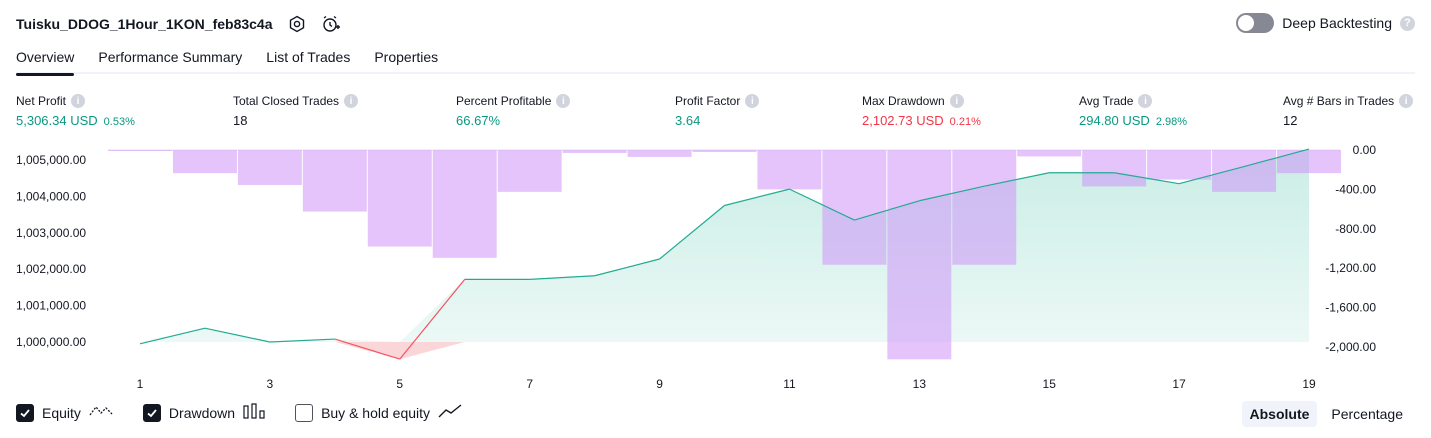  I want to click on metric-value: 66.67%, so click(478, 120).